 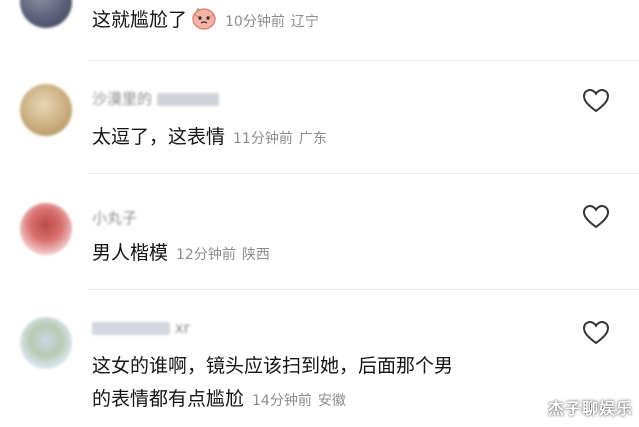 I want to click on comment-time: 11分钟前, so click(x=263, y=139).